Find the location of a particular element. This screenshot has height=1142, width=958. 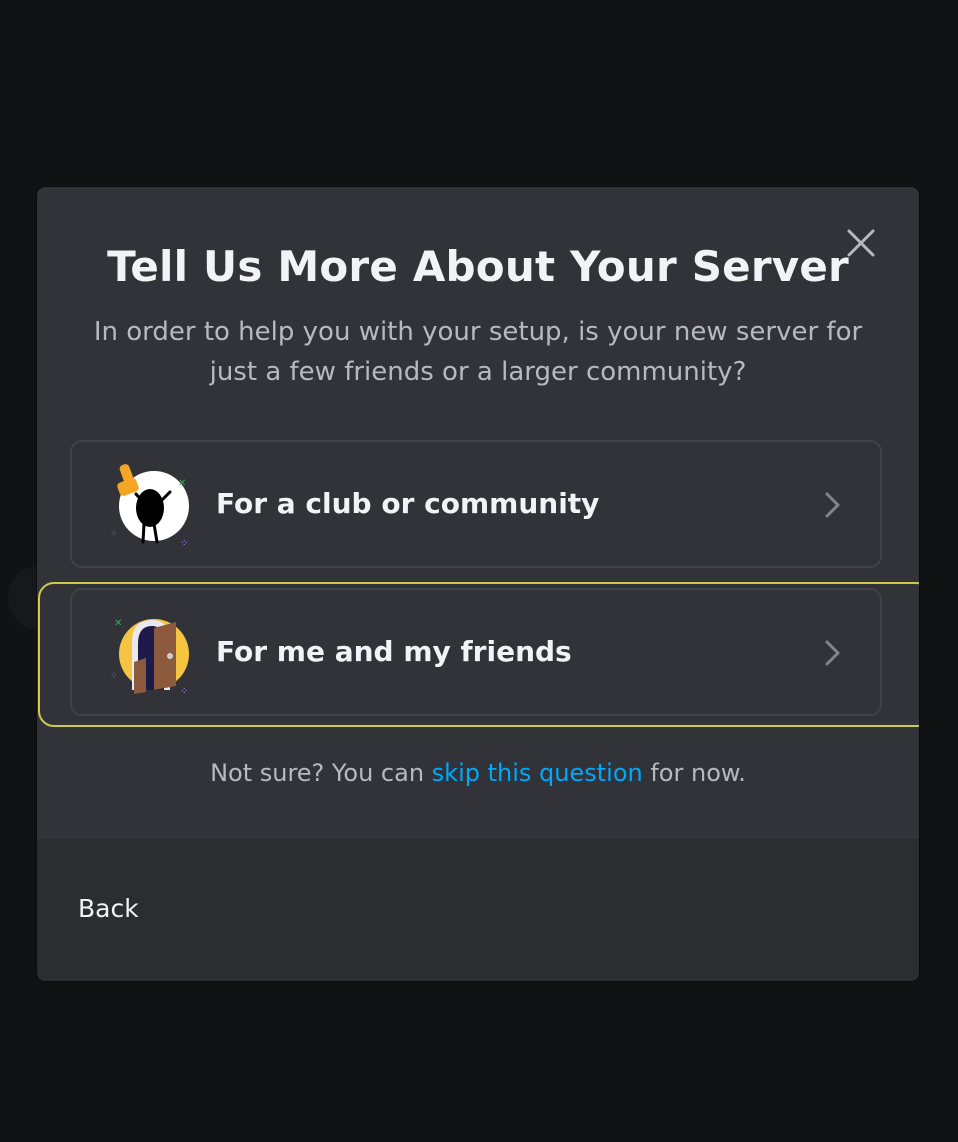

club-community-illustration: ✕ ⁘ ⁘ is located at coordinates (149, 506).